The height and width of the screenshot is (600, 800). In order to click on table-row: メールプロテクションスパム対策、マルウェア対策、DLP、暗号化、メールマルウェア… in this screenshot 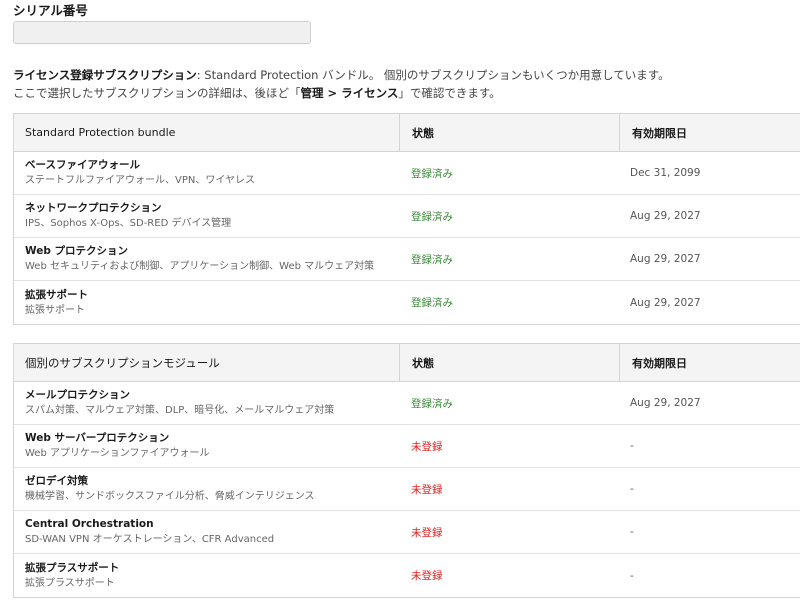, I will do `click(407, 403)`.